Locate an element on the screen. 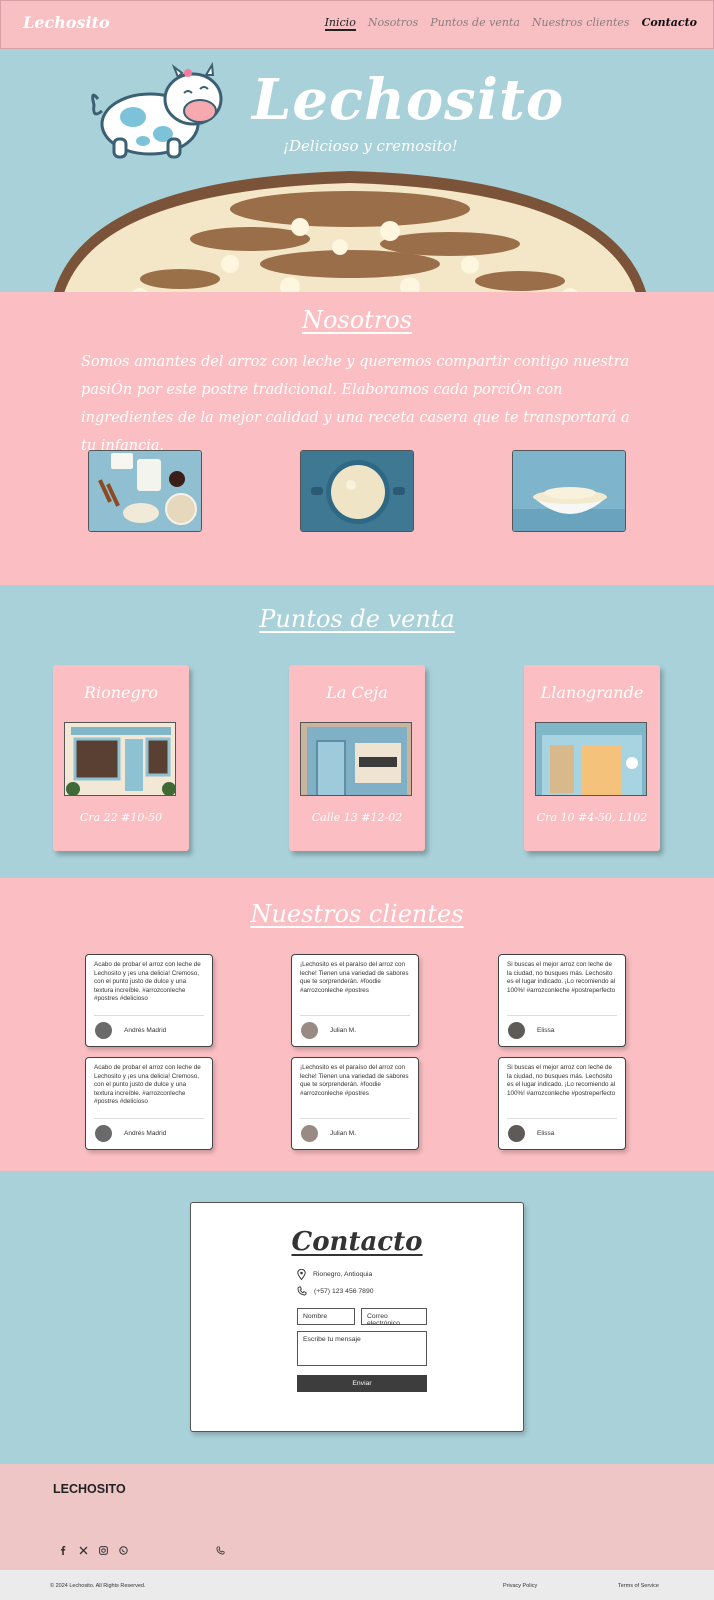 Image resolution: width=714 pixels, height=1600 pixels. footer-phone-icon is located at coordinates (220, 1550).